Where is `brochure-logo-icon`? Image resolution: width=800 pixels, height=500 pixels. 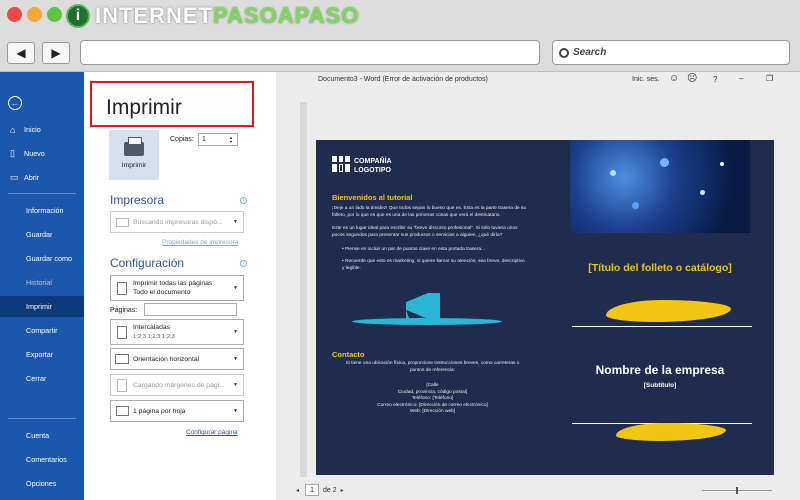 brochure-logo-icon is located at coordinates (341, 164).